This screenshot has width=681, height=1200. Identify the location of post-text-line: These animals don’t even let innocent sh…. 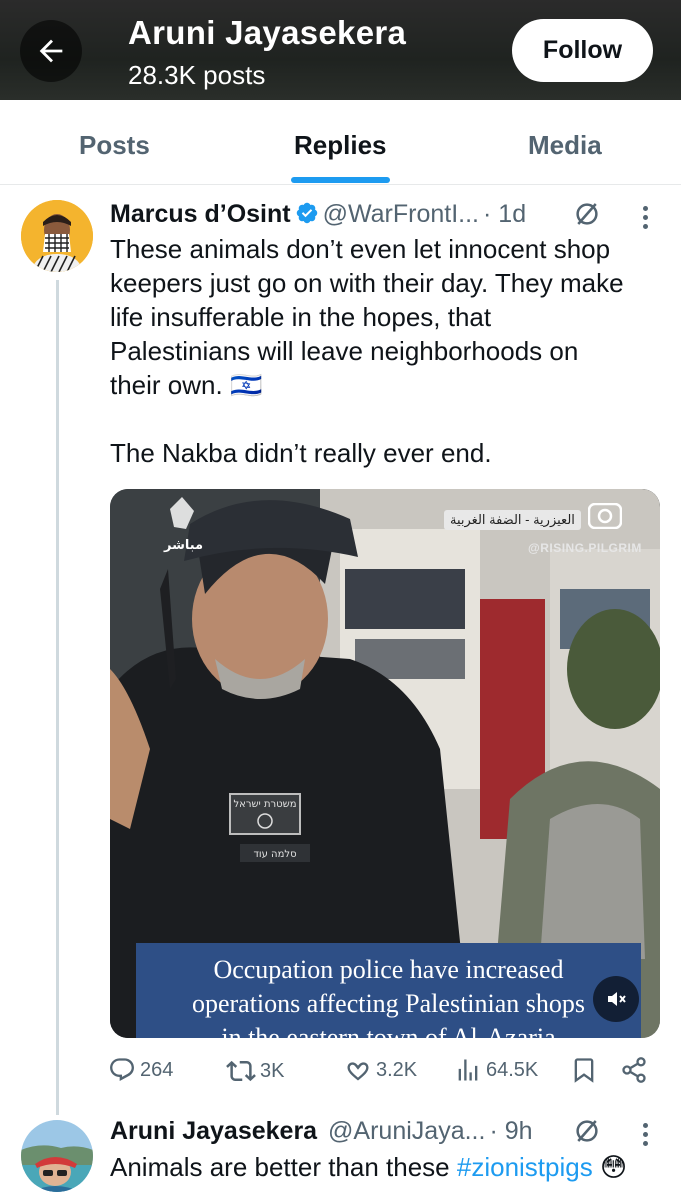
(360, 249).